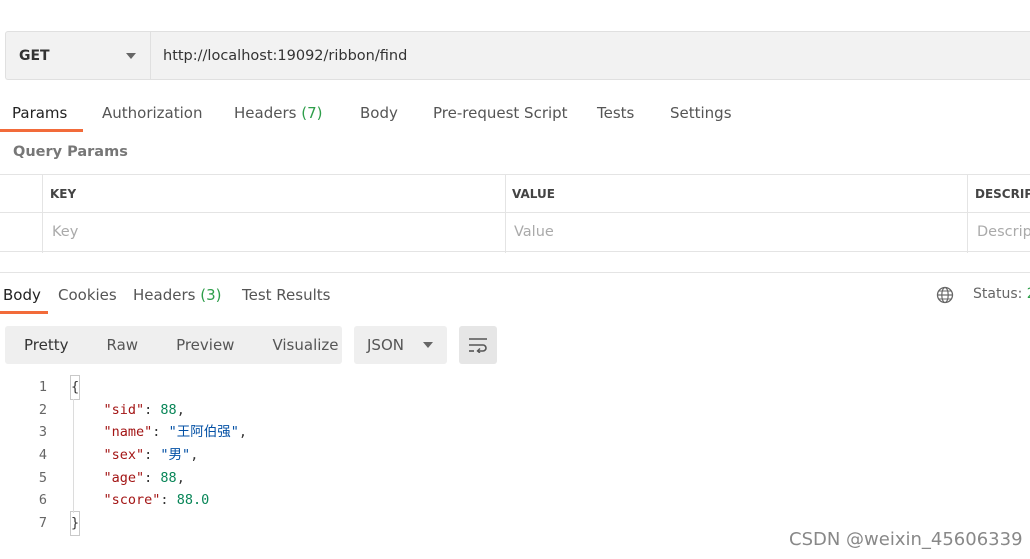  What do you see at coordinates (42, 409) in the screenshot?
I see `line-number: 2` at bounding box center [42, 409].